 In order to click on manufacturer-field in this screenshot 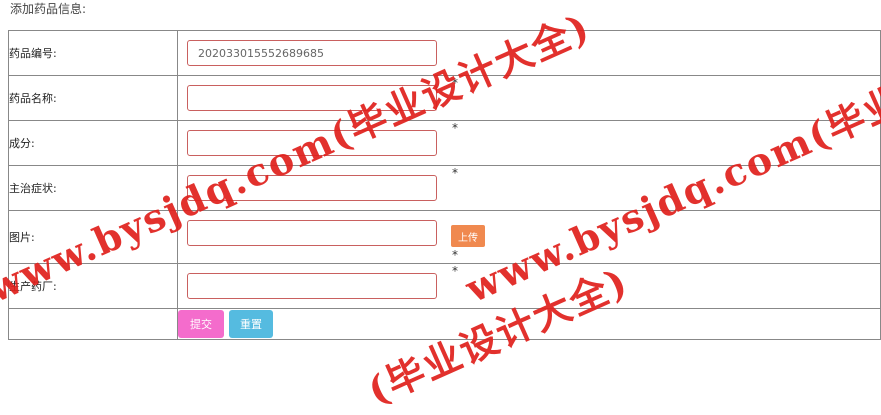, I will do `click(312, 286)`.